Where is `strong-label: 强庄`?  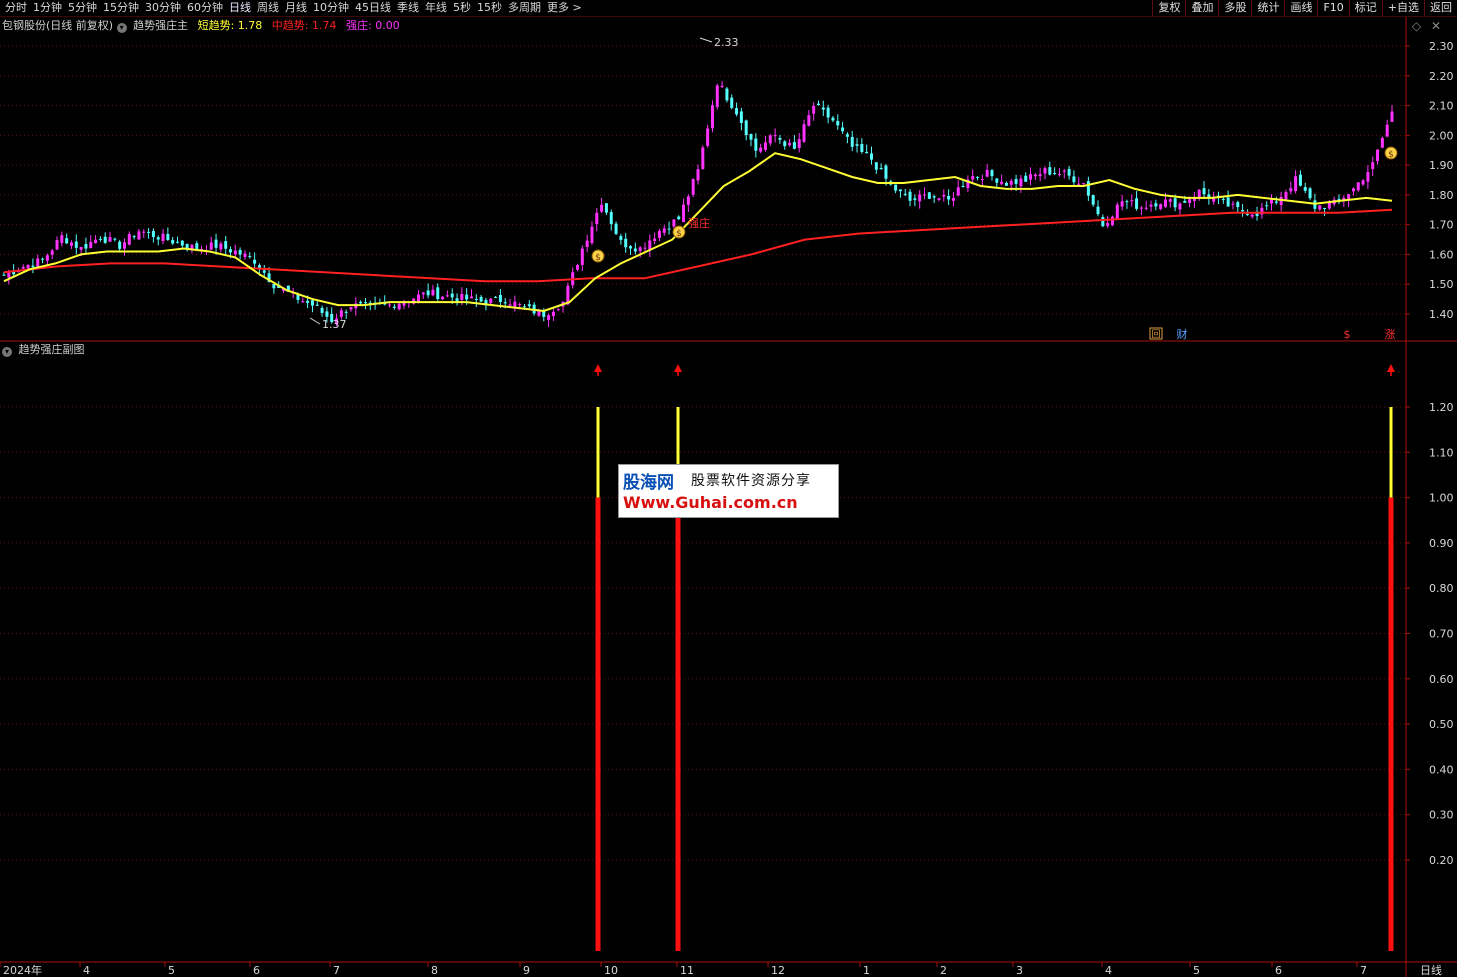 strong-label: 强庄 is located at coordinates (699, 223).